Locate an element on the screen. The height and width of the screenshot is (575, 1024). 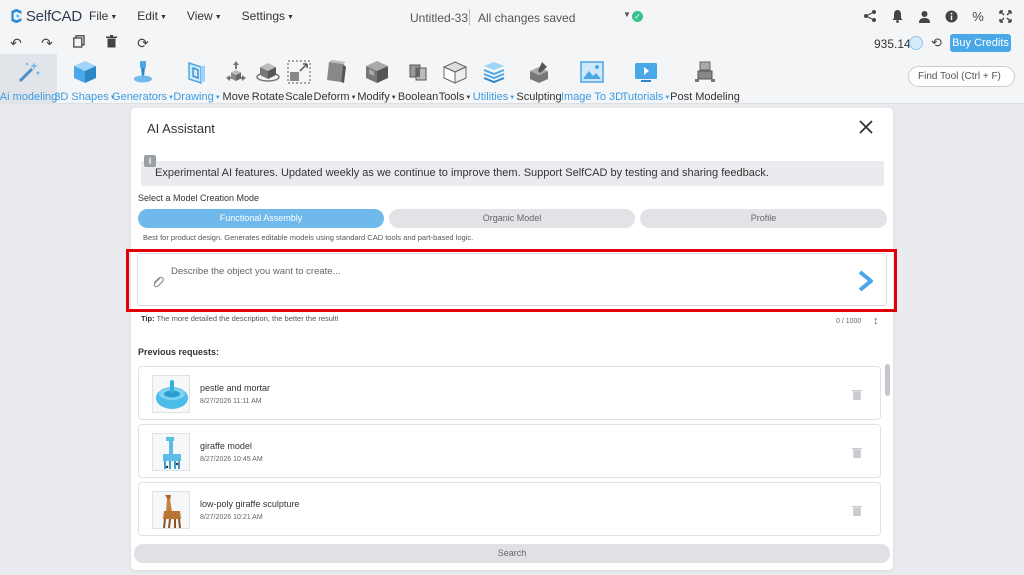
menu-file-label: File is located at coordinates (99, 16).